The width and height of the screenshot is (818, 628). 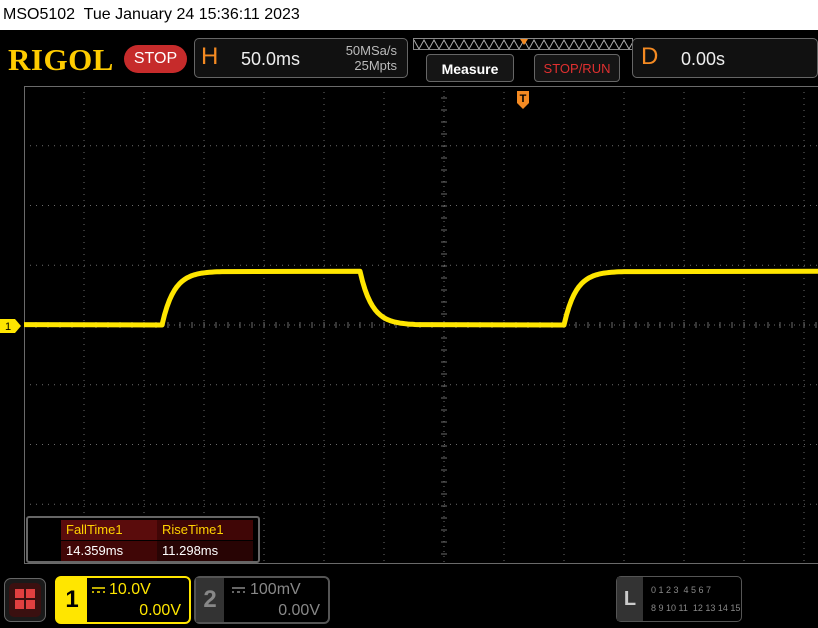 I want to click on date-time: Tue January 24 15:36:11 2023, so click(x=191, y=14).